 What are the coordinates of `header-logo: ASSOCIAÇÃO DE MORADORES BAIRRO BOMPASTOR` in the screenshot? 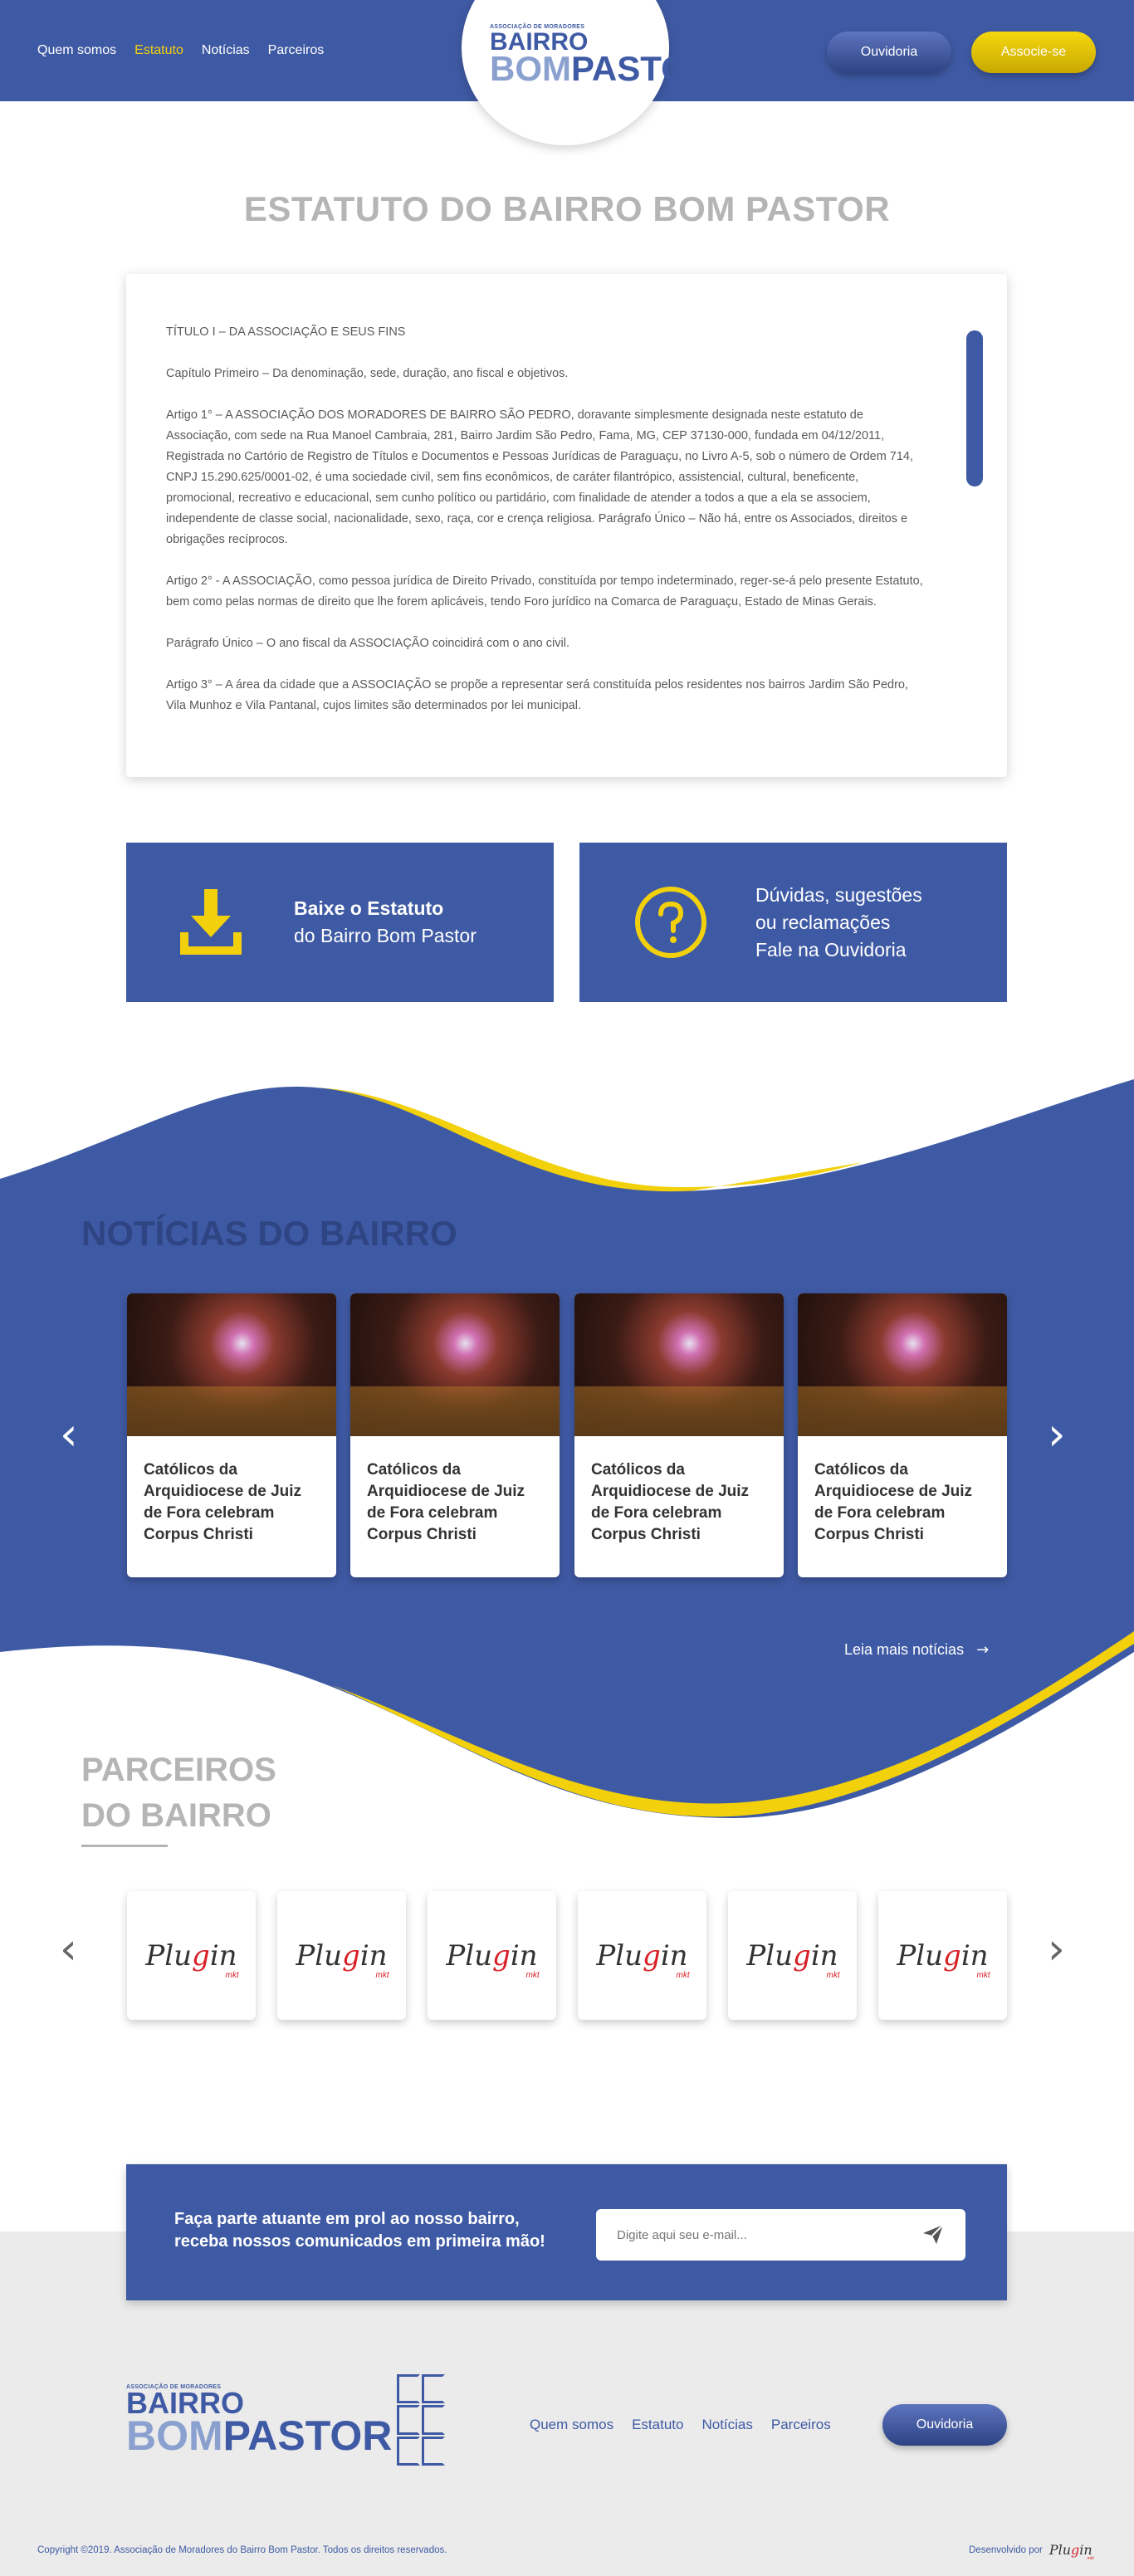 It's located at (637, 55).